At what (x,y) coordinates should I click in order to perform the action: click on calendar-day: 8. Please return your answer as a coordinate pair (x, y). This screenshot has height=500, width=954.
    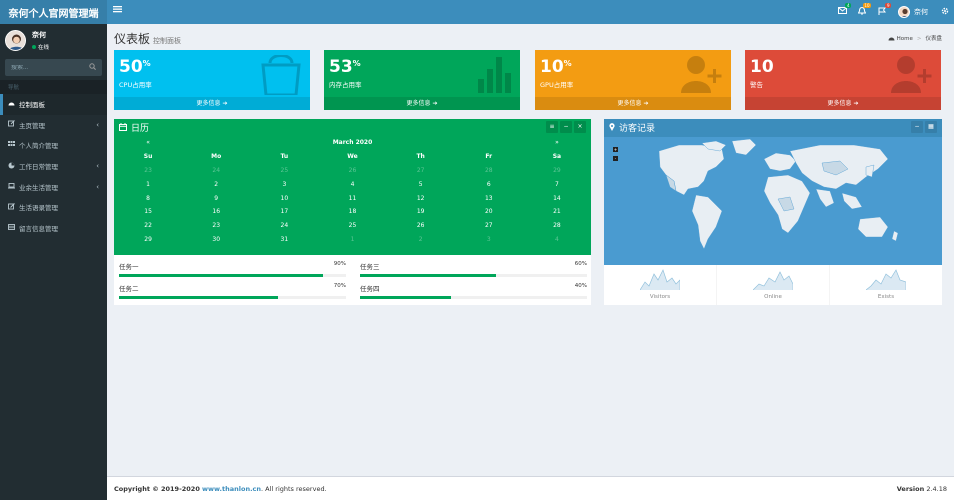
    Looking at the image, I should click on (148, 198).